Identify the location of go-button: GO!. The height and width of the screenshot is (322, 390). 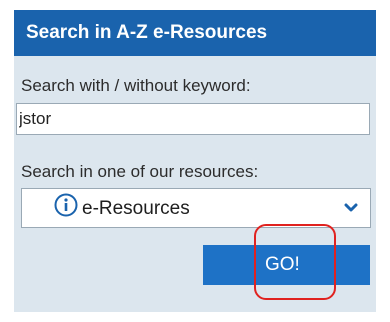
(286, 265).